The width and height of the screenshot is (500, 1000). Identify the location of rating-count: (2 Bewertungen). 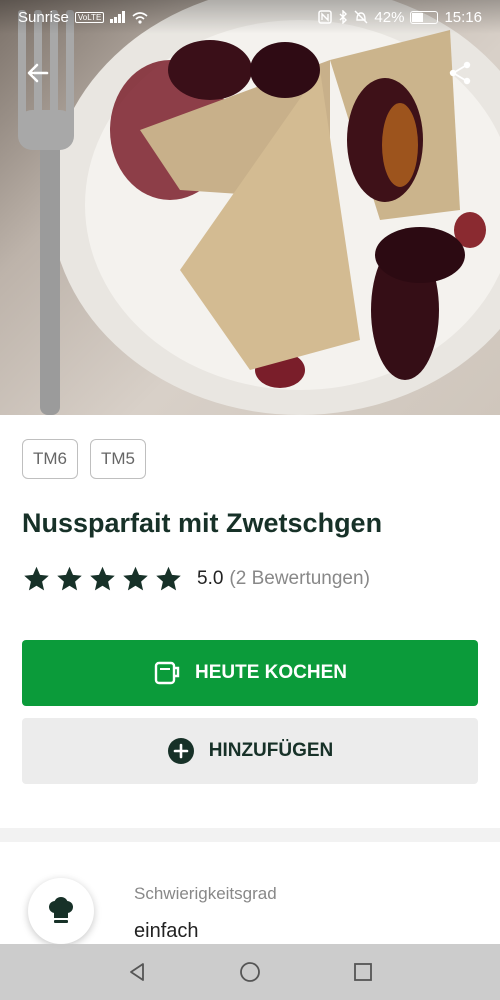
(299, 578).